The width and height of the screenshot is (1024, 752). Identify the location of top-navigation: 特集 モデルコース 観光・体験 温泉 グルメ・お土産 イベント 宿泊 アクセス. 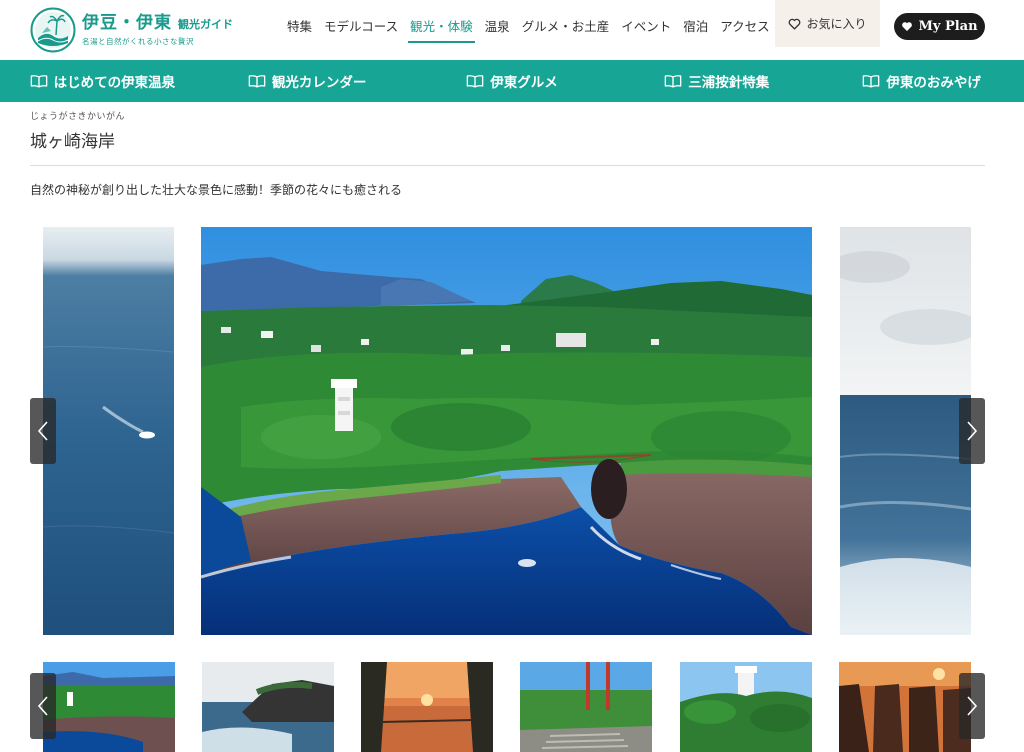
(528, 30).